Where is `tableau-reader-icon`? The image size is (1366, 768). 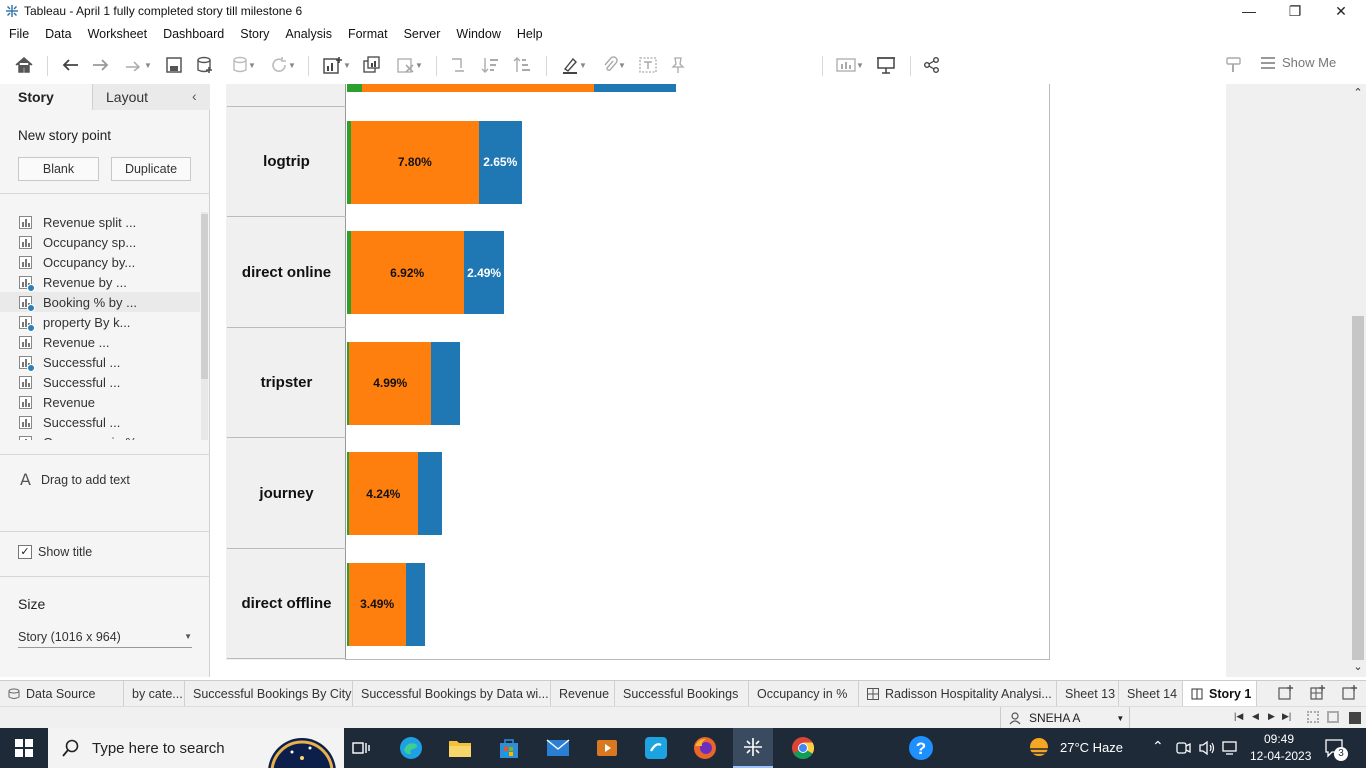
tableau-reader-icon is located at coordinates (656, 748).